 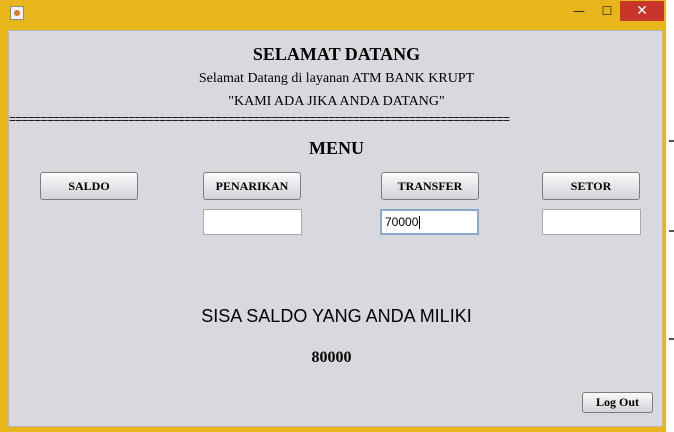 I want to click on penarikan-input, so click(x=252, y=222).